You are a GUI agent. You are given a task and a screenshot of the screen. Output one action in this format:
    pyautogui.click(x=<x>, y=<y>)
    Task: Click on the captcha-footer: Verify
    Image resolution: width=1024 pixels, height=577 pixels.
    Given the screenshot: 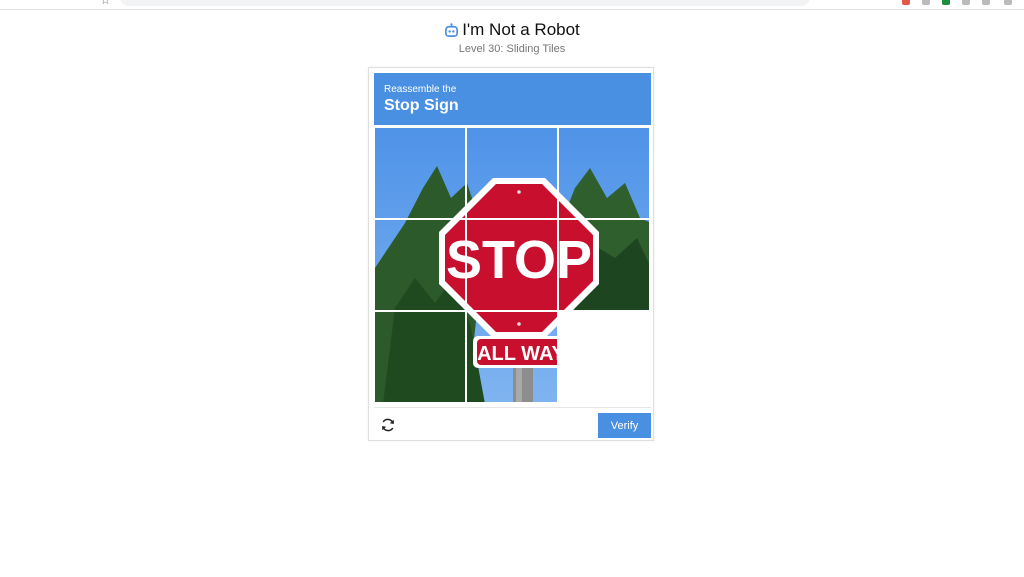 What is the action you would take?
    pyautogui.click(x=512, y=423)
    